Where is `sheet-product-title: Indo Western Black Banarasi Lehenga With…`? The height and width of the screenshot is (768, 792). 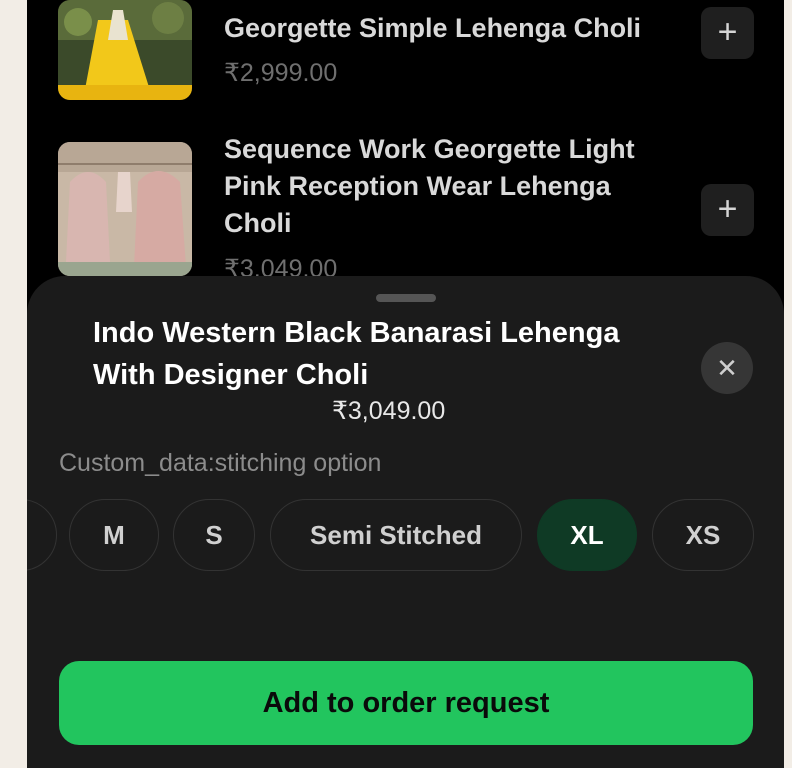
sheet-product-title: Indo Western Black Banarasi Lehenga With… is located at coordinates (356, 354).